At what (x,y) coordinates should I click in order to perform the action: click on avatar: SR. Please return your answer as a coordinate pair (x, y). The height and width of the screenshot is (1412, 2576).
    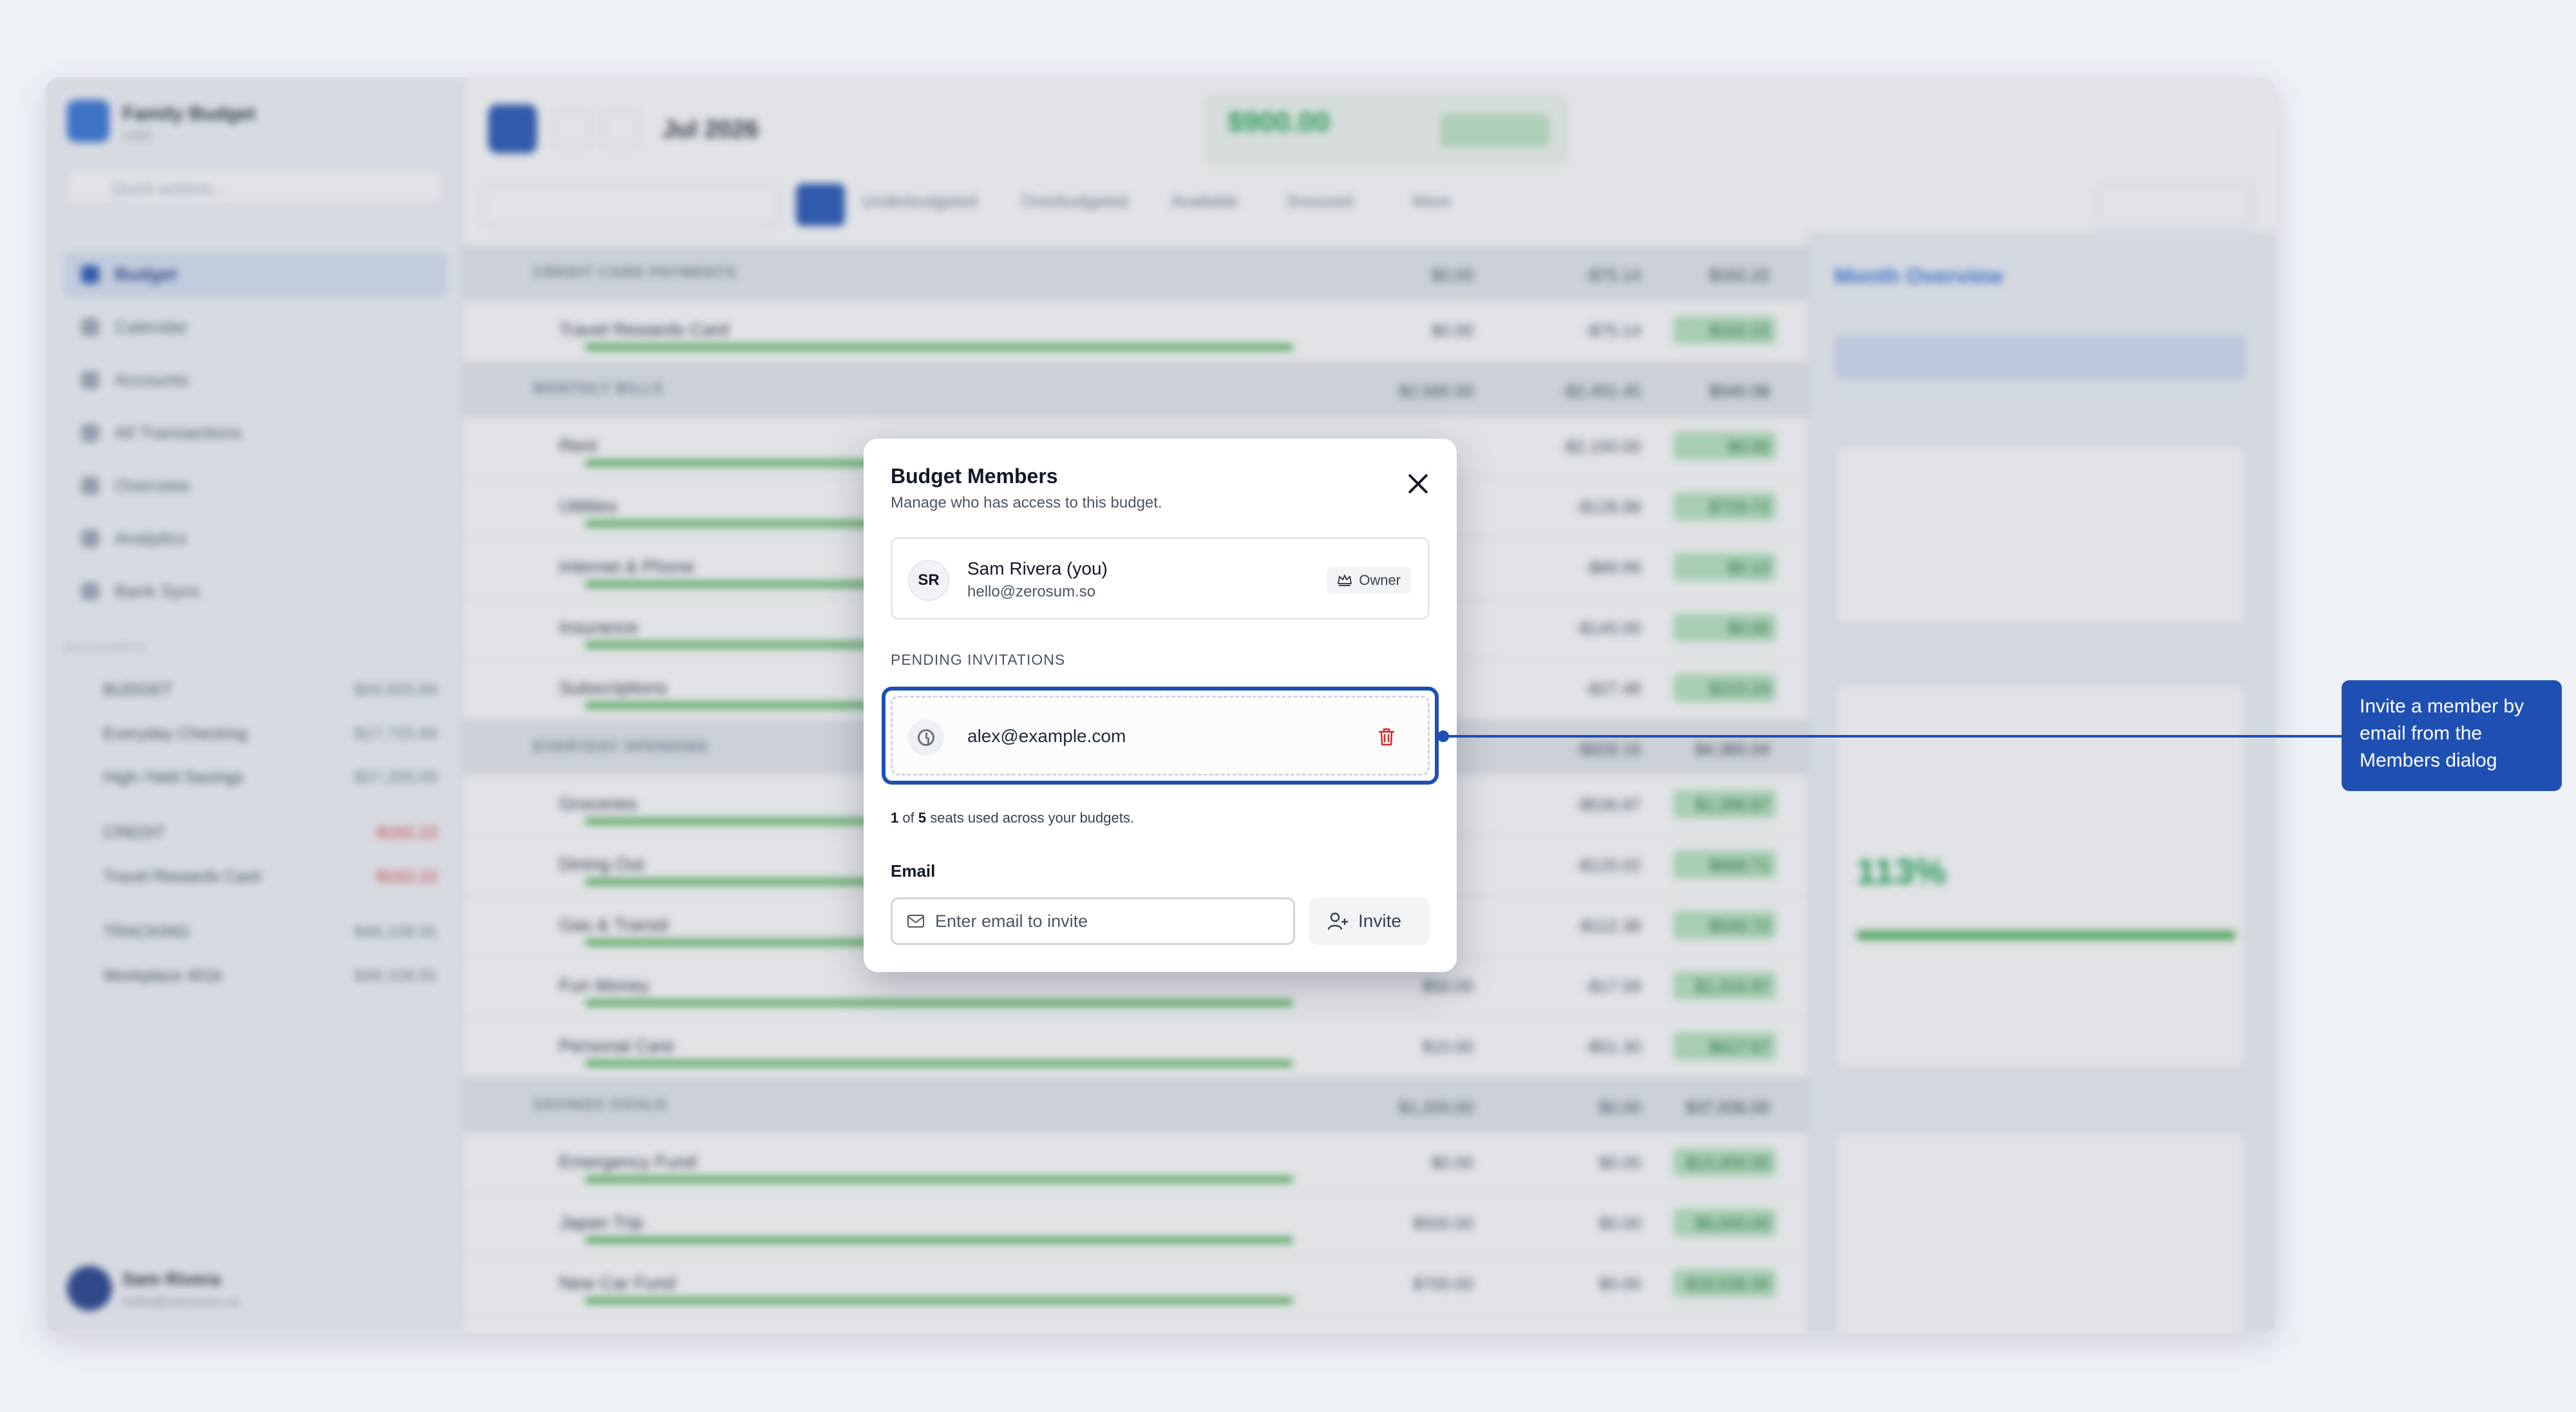
    Looking at the image, I should click on (929, 580).